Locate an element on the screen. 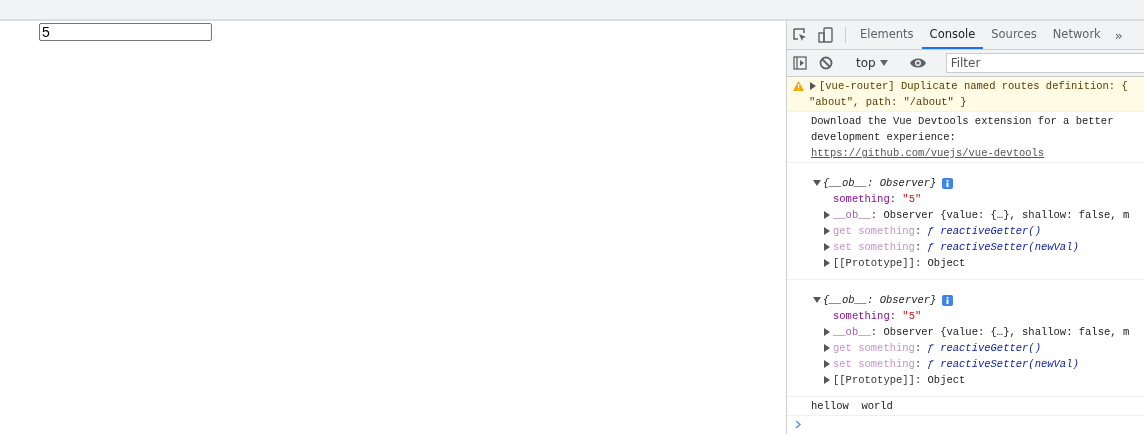 This screenshot has height=434, width=1144. warning-message: [vue-router] Duplicate named routes definition: { is located at coordinates (973, 86).